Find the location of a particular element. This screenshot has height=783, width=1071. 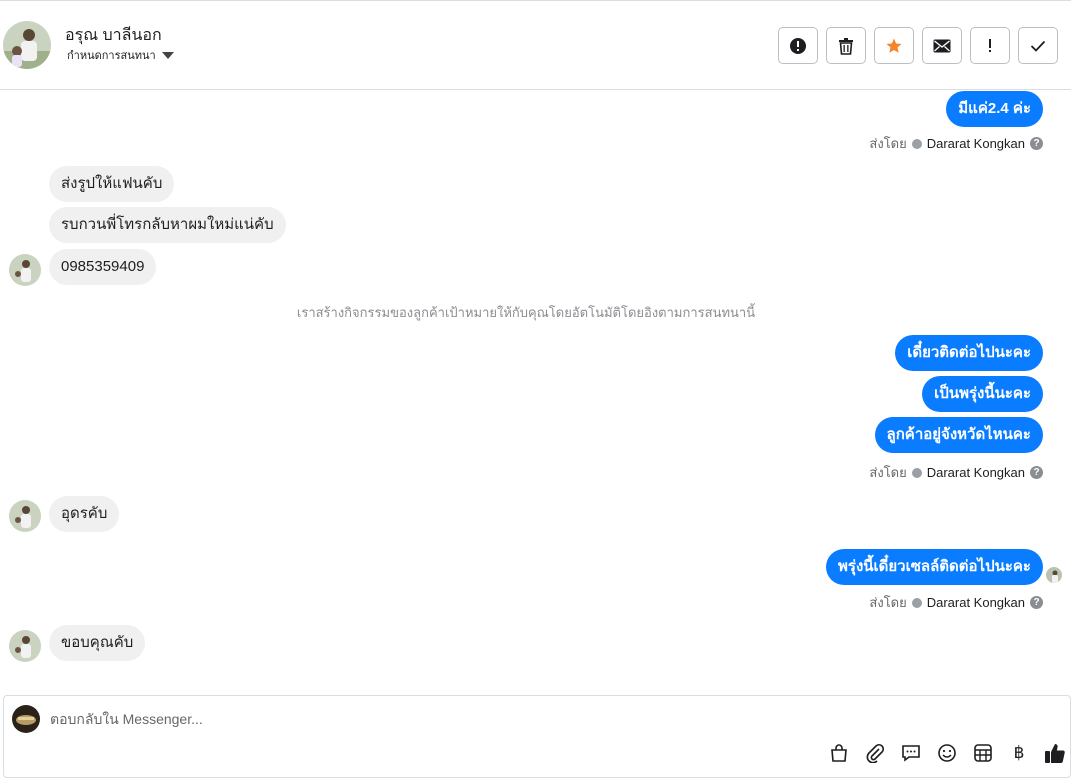

delete-button is located at coordinates (846, 45).